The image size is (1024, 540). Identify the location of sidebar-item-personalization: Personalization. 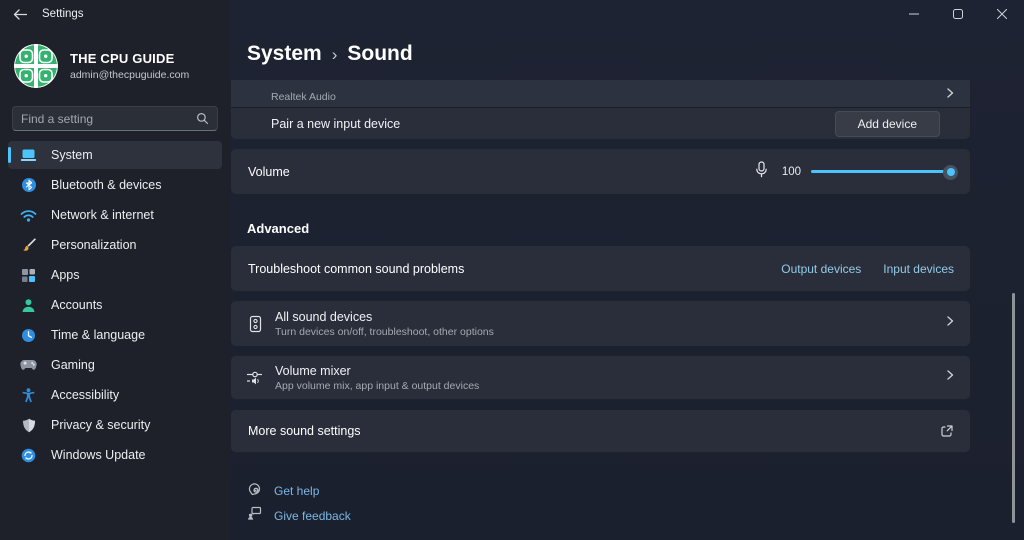
(115, 245).